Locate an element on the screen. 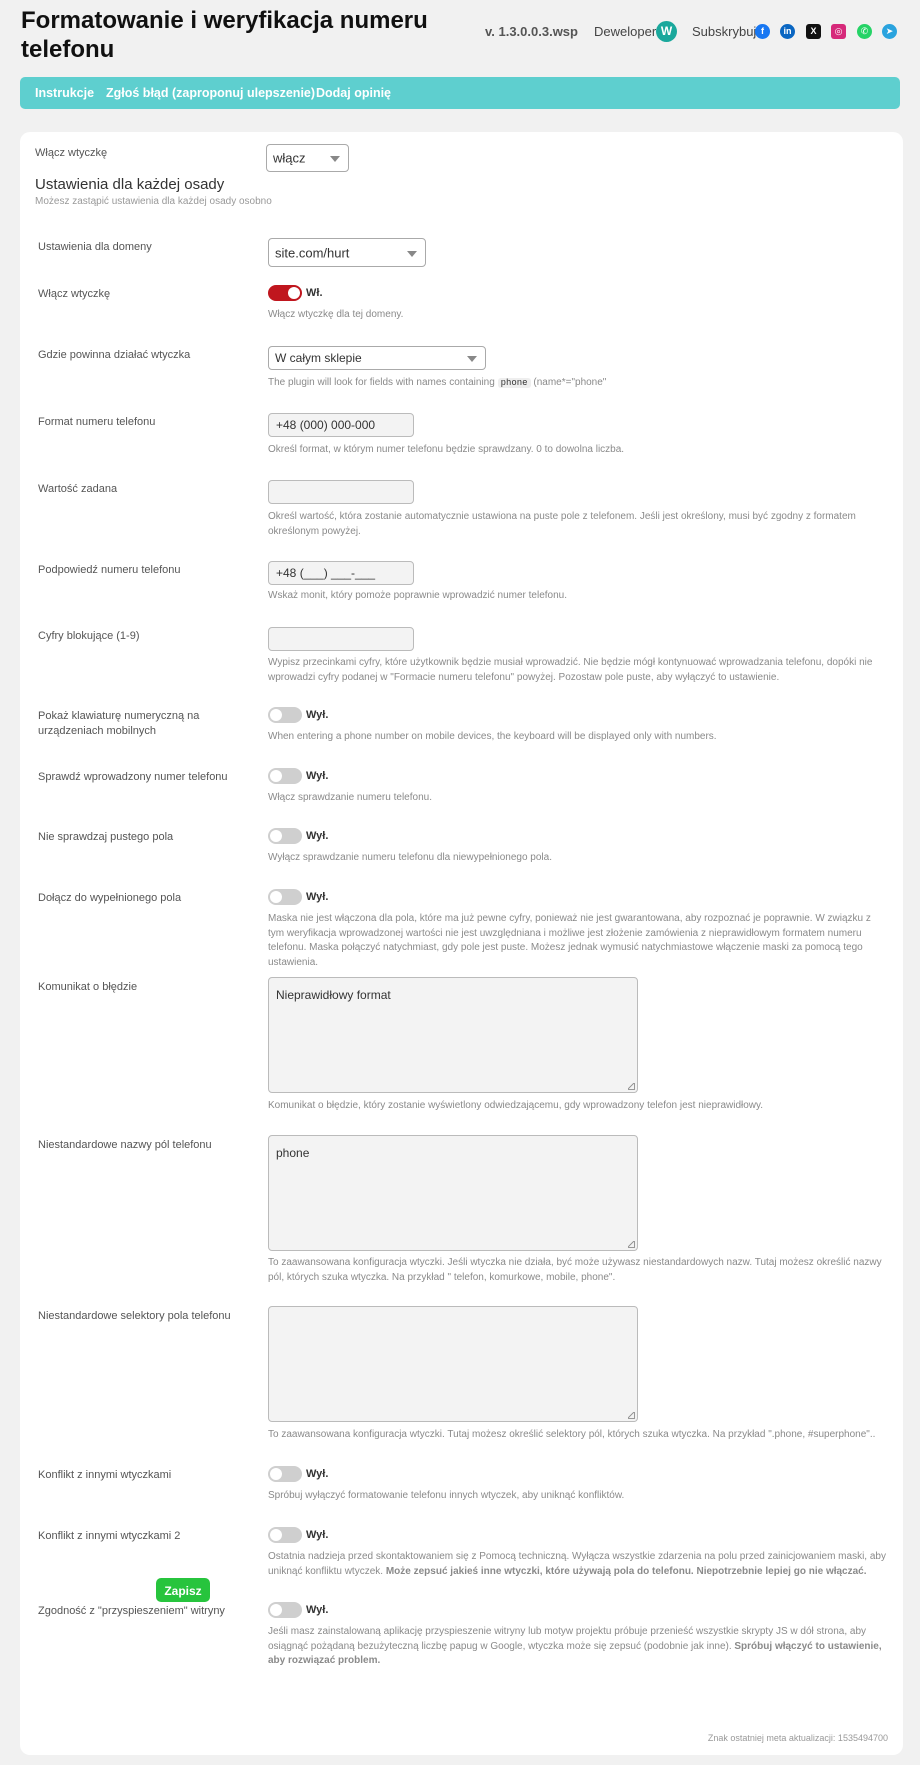  speedup-state: Wył. is located at coordinates (317, 1610).